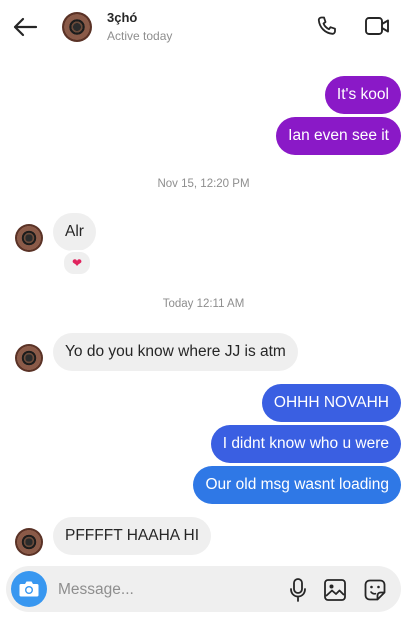 The width and height of the screenshot is (407, 620). I want to click on message-incoming: Alr, so click(74, 232).